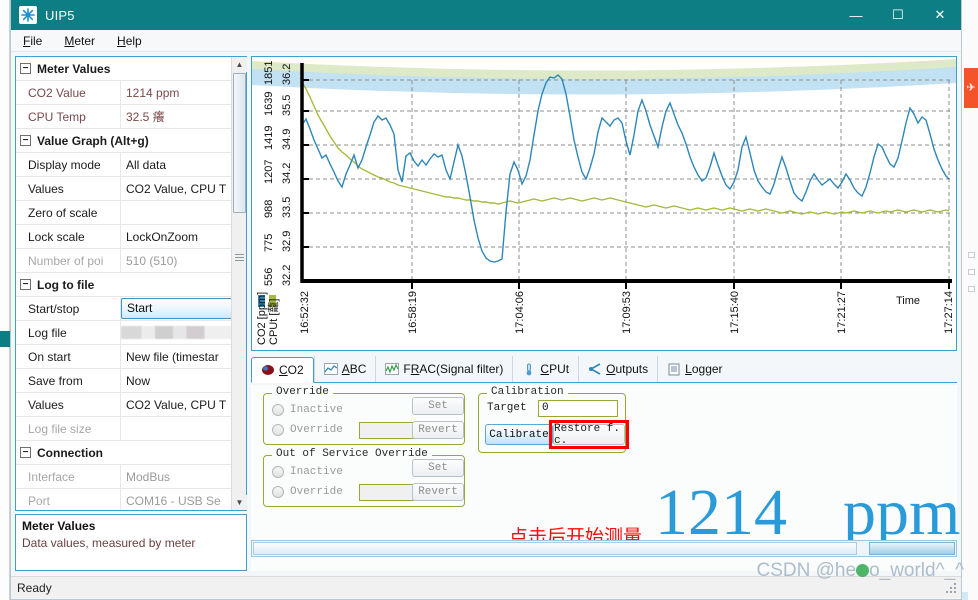 The height and width of the screenshot is (600, 978). I want to click on svg-text: 17:09:53, so click(627, 312).